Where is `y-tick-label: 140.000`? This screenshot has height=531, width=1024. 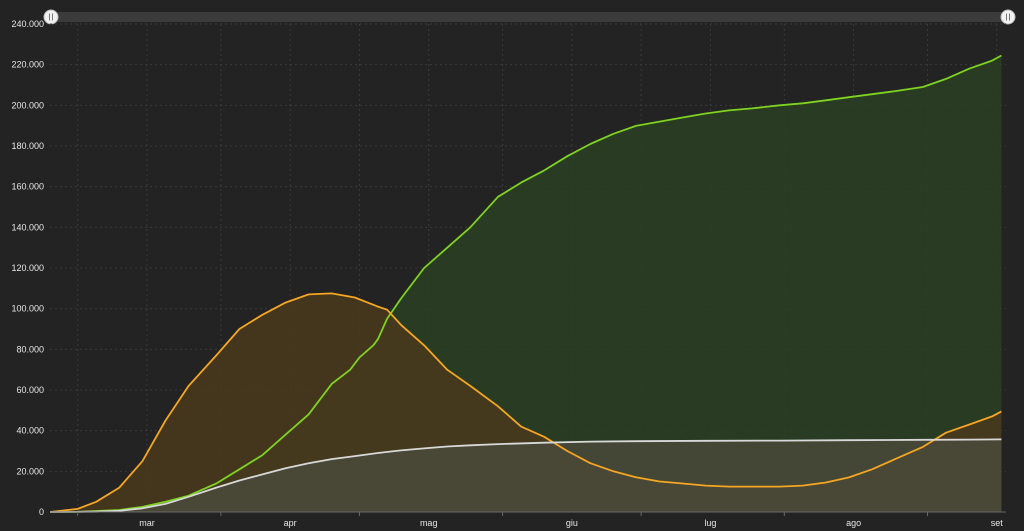
y-tick-label: 140.000 is located at coordinates (27, 227).